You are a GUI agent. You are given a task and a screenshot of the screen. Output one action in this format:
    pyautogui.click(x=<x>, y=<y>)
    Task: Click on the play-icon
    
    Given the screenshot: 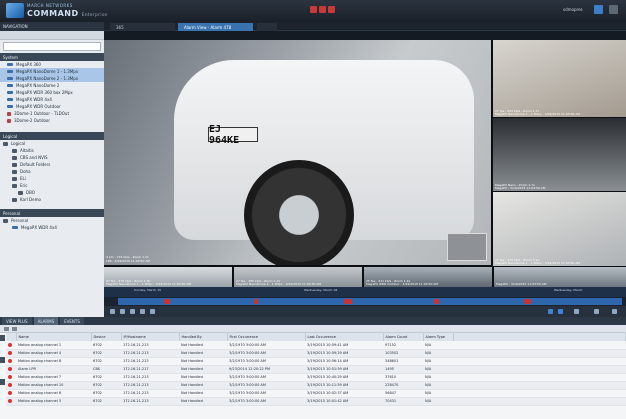 What is the action you would take?
    pyautogui.click(x=112, y=311)
    